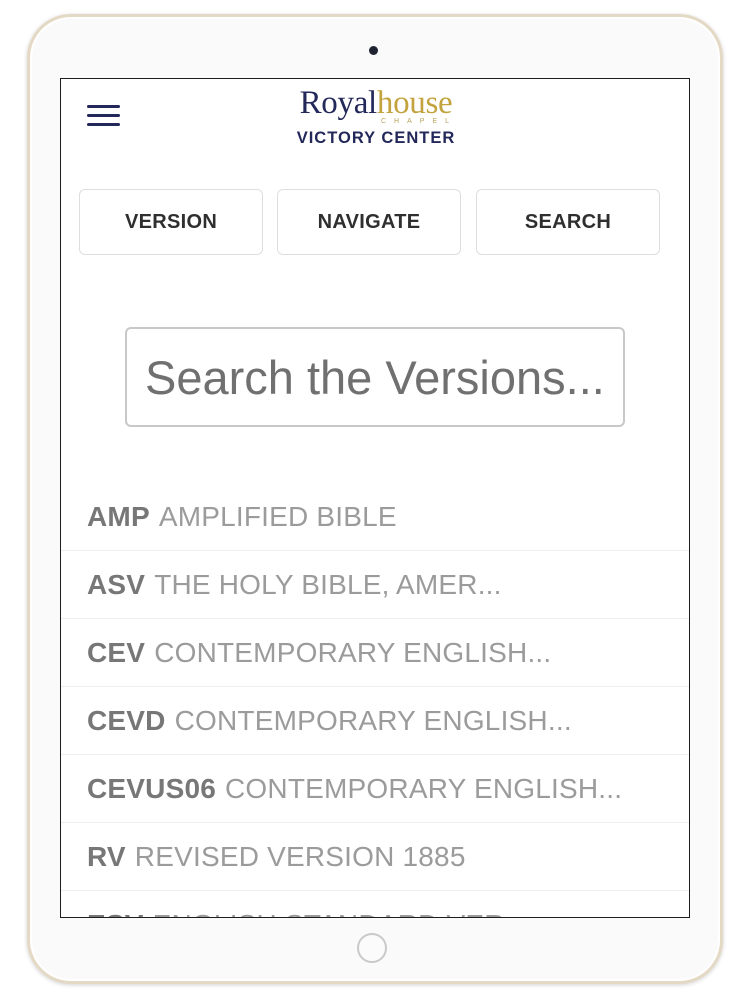  I want to click on brand-logo: Royalhouse CHAPEL VICTORY CENTER, so click(376, 115).